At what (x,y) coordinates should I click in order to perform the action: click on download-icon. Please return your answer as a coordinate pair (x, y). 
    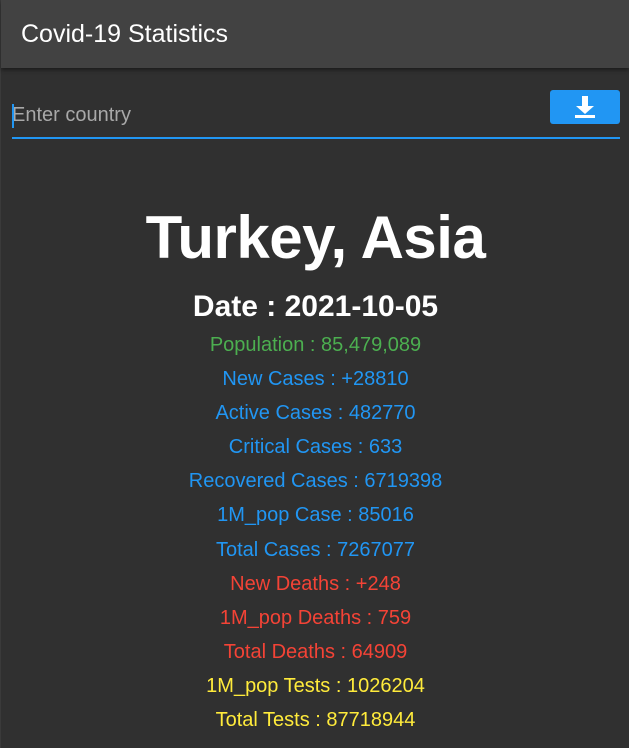
    Looking at the image, I should click on (585, 107).